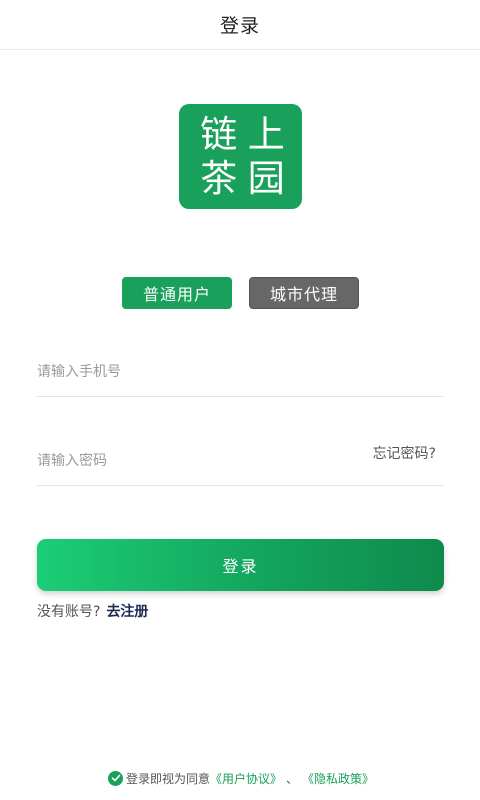 The width and height of the screenshot is (480, 800). Describe the element at coordinates (404, 453) in the screenshot. I see `forgot-password-link: 忘记密码?` at that location.